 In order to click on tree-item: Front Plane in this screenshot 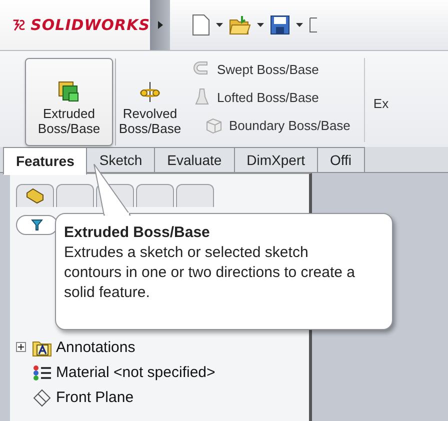, I will do `click(95, 397)`.